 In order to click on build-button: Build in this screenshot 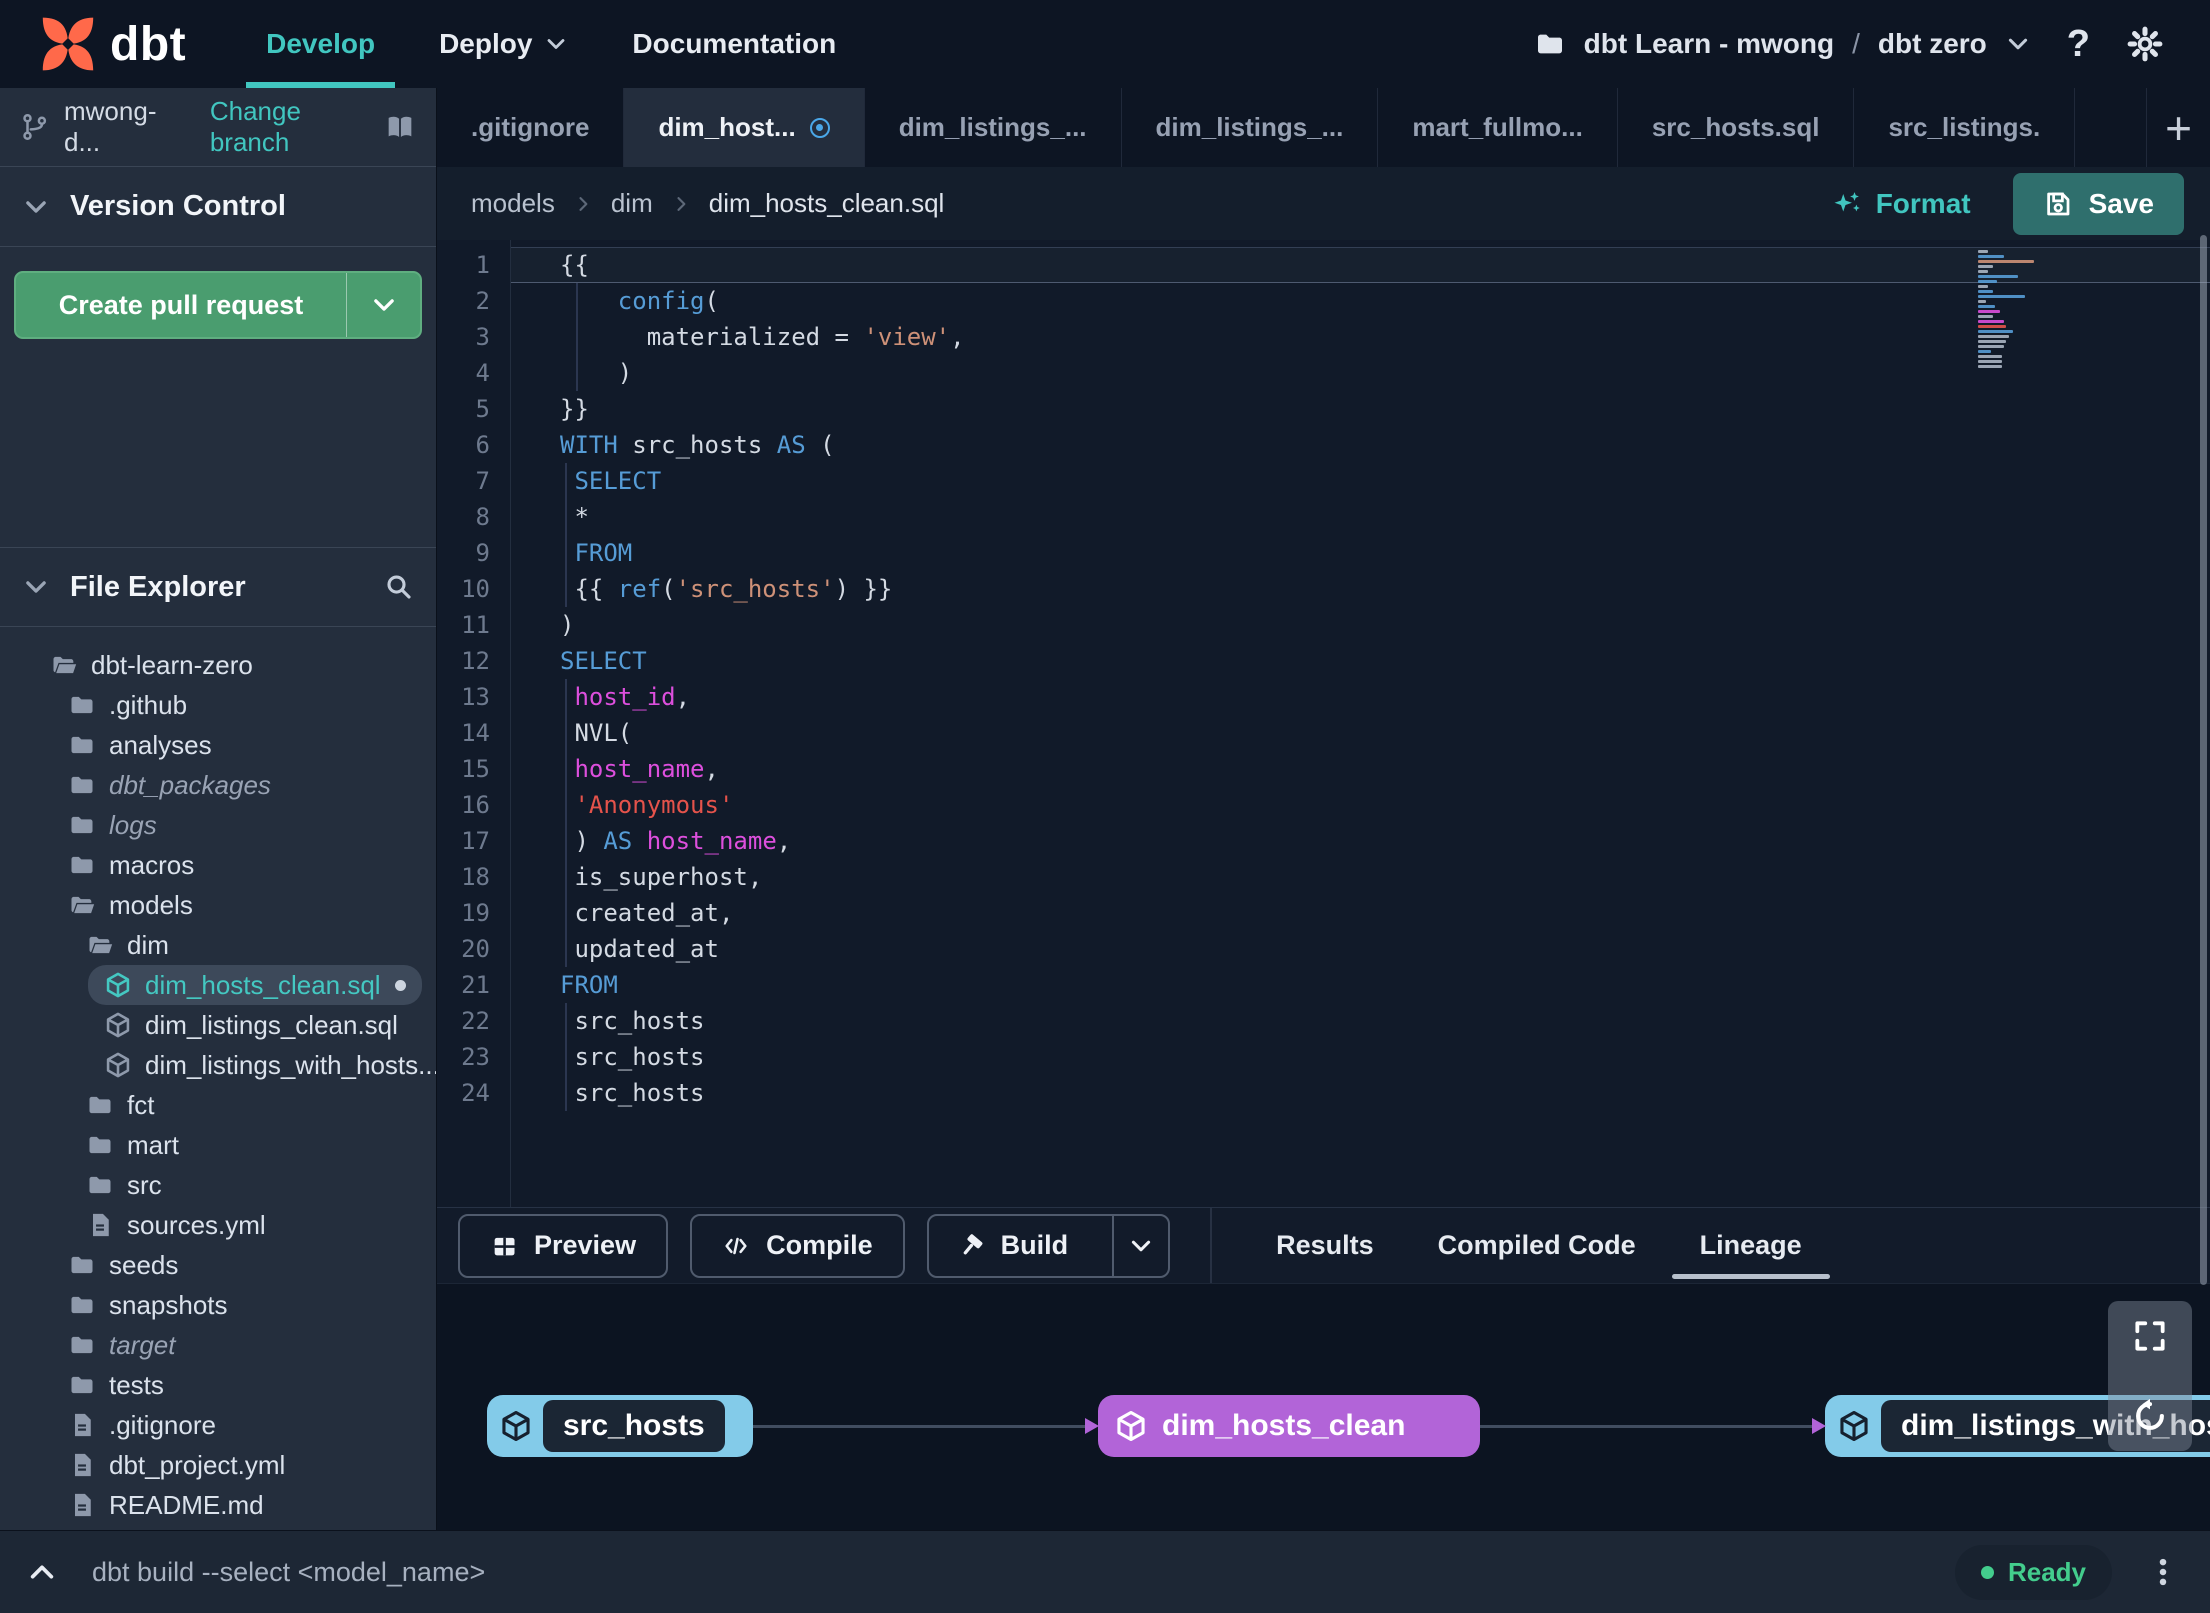, I will do `click(1048, 1245)`.